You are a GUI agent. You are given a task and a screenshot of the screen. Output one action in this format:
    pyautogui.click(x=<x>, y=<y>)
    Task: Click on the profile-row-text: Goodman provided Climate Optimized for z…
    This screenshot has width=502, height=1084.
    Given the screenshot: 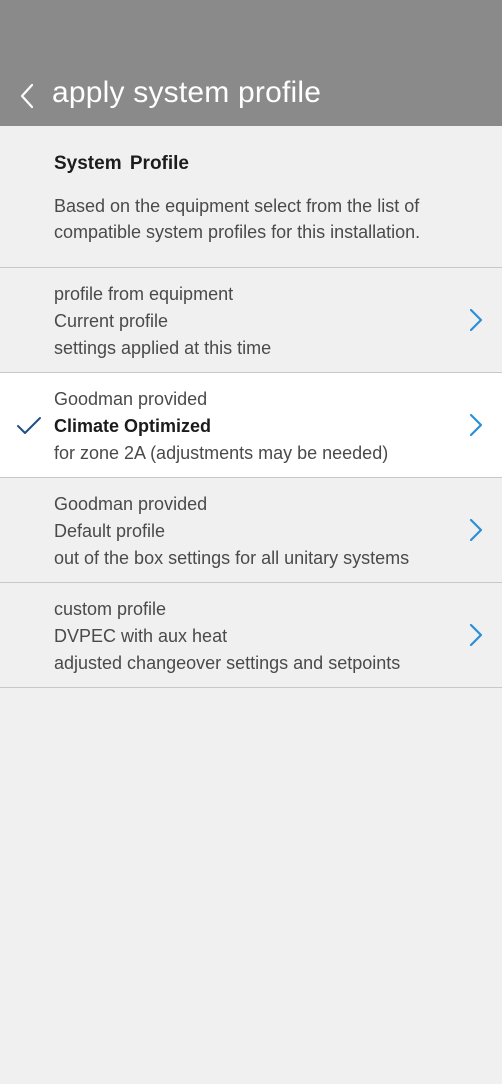 What is the action you would take?
    pyautogui.click(x=254, y=426)
    